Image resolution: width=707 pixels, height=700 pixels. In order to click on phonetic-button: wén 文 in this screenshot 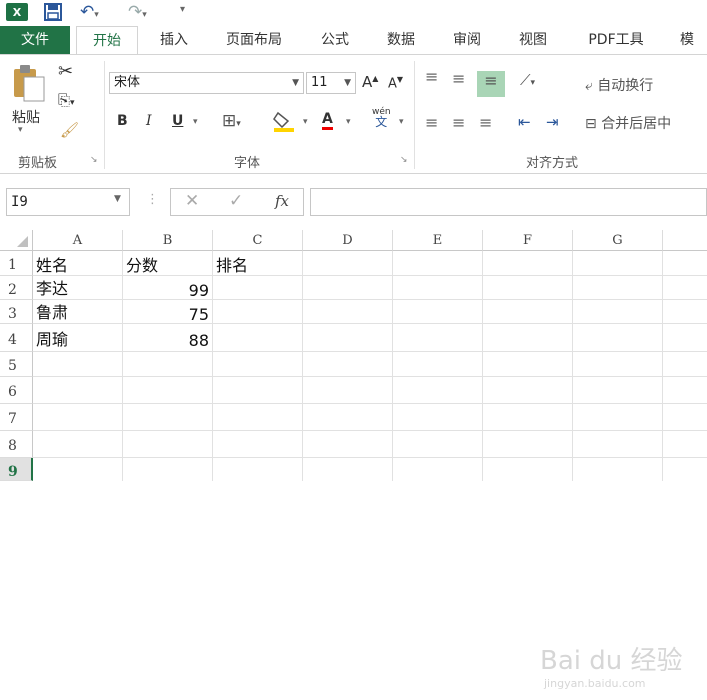, I will do `click(381, 118)`.